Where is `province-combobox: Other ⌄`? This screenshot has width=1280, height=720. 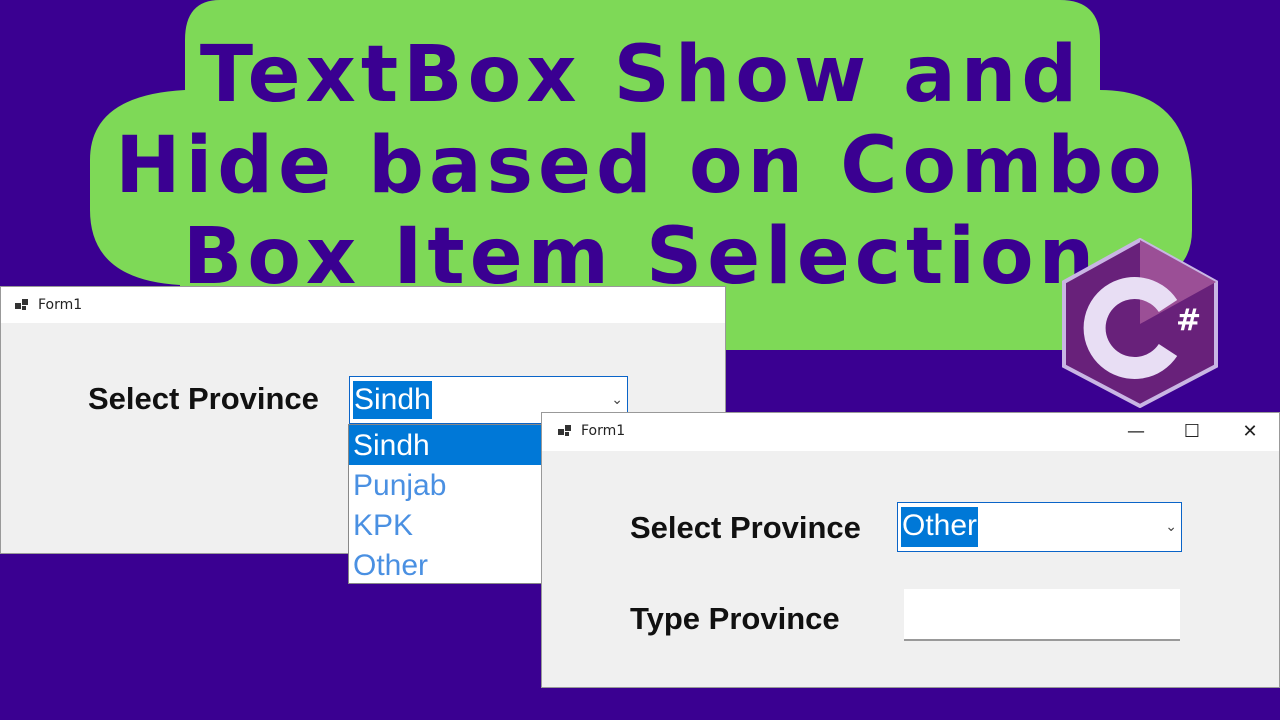
province-combobox: Other ⌄ is located at coordinates (1039, 527).